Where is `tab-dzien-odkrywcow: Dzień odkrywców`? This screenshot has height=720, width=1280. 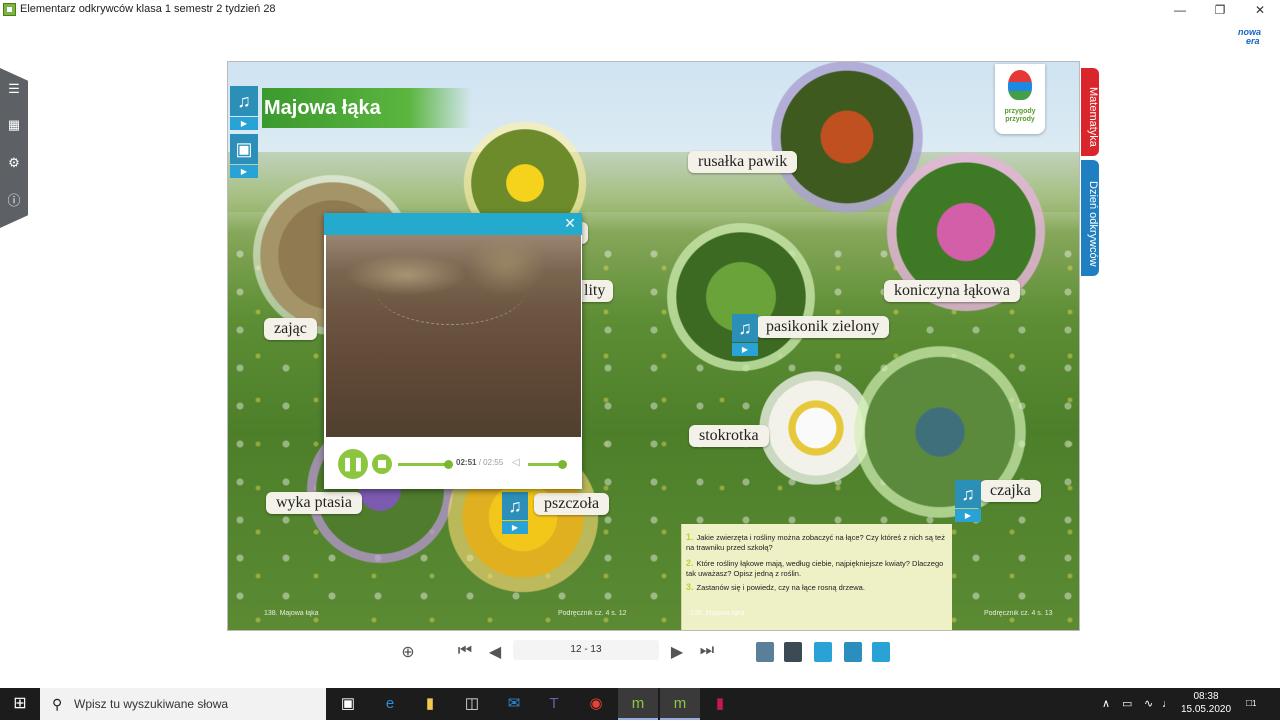 tab-dzien-odkrywcow: Dzień odkrywców is located at coordinates (1090, 218).